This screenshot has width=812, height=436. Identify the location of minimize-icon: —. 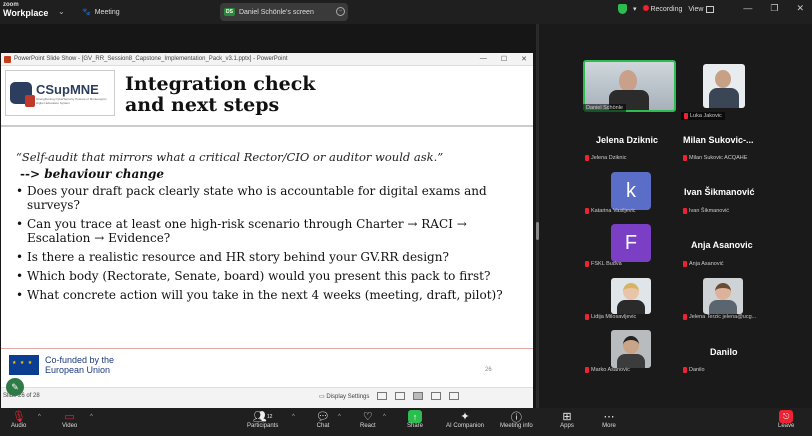
(747, 8).